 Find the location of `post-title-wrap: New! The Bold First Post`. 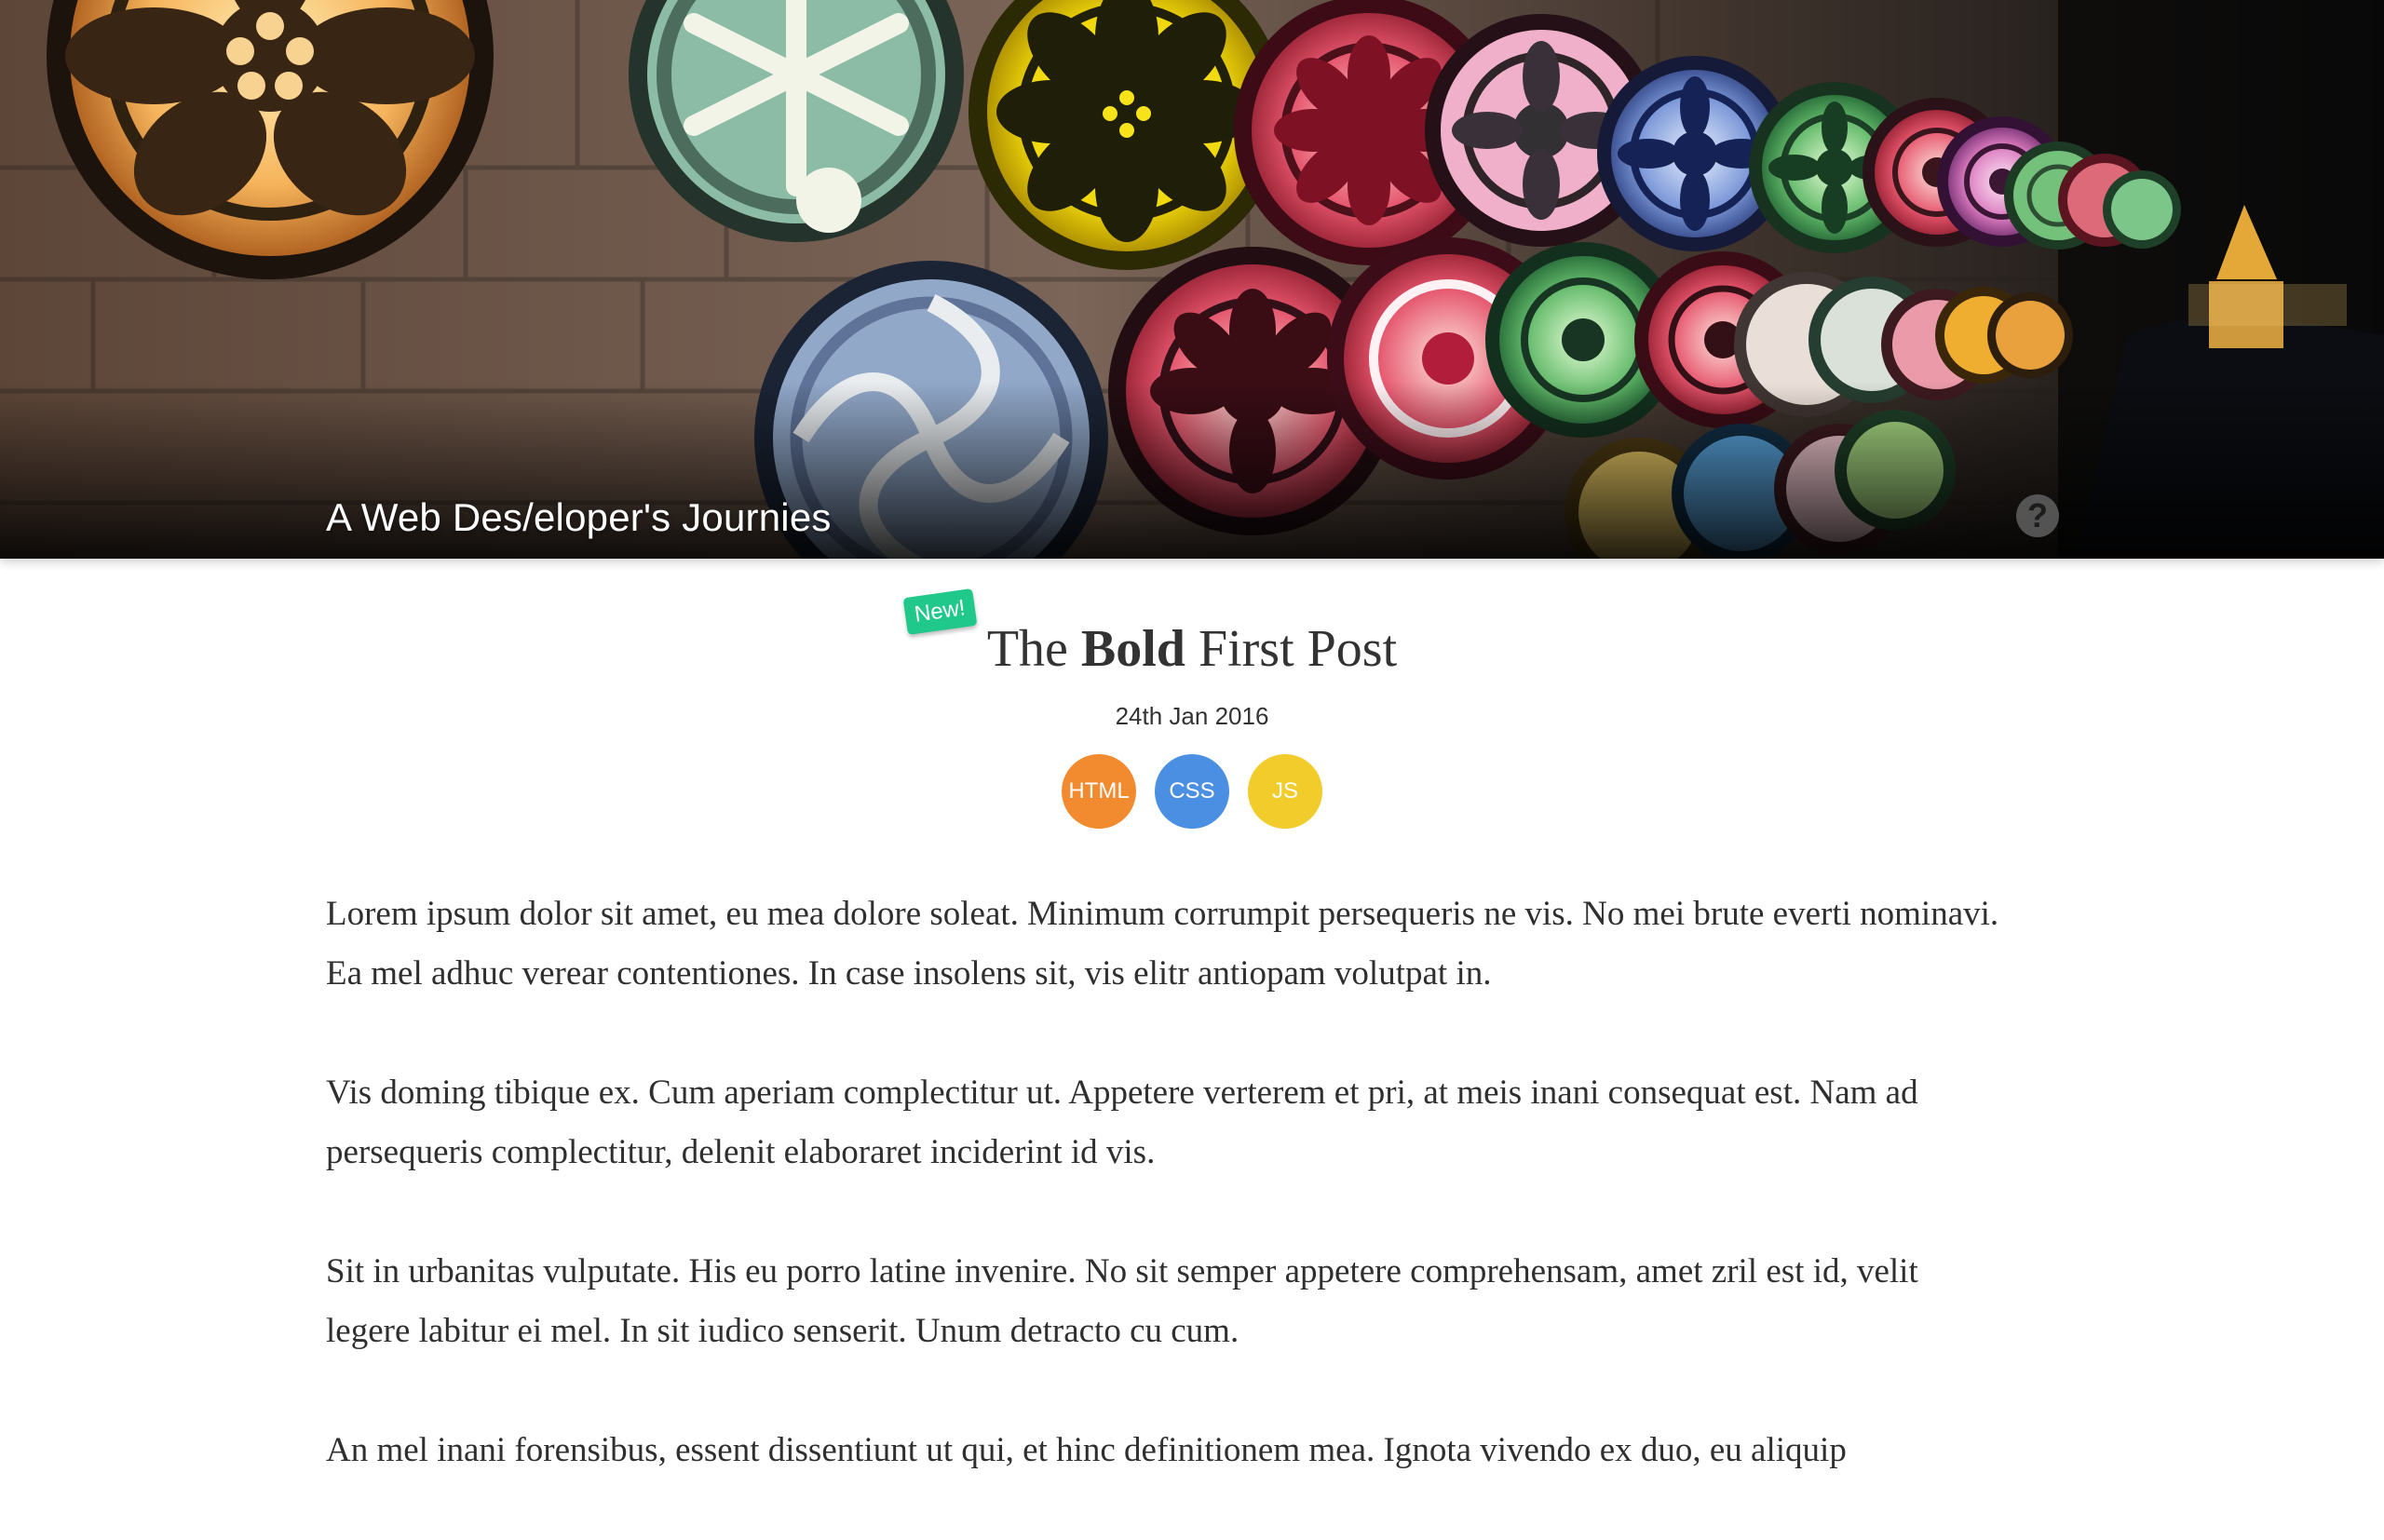

post-title-wrap: New! The Bold First Post is located at coordinates (1149, 635).